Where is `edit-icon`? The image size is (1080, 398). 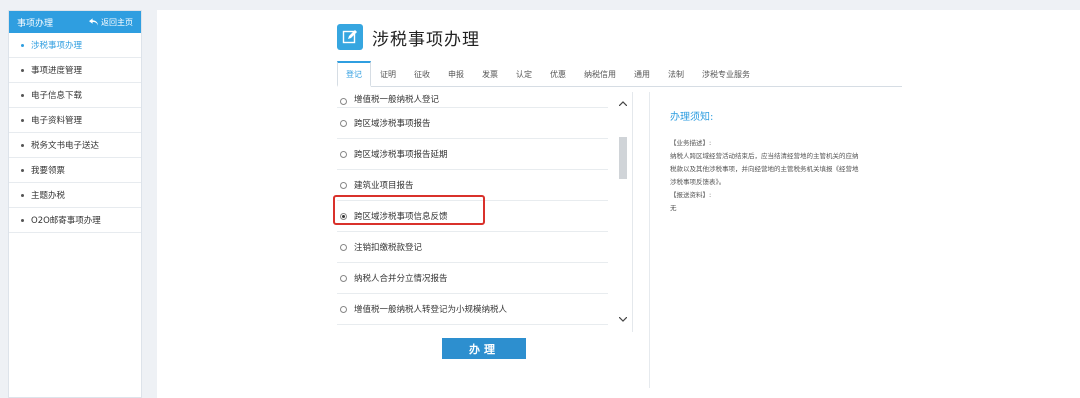 edit-icon is located at coordinates (350, 37).